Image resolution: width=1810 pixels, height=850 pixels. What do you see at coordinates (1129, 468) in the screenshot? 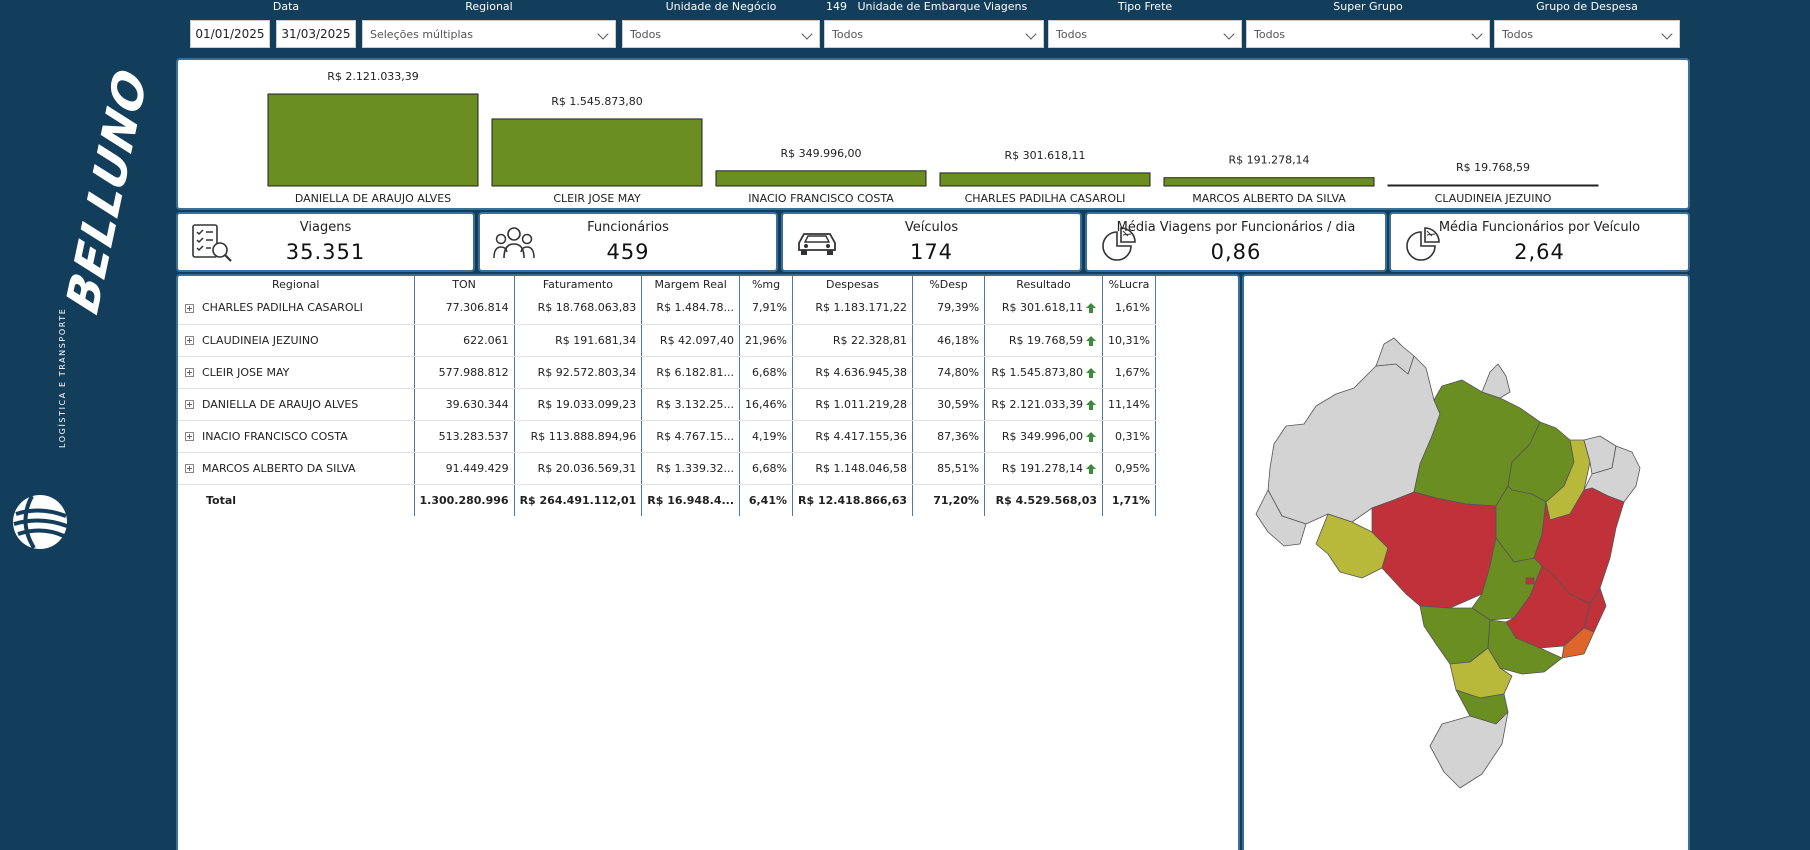
I see `row-cell: 0,95%` at bounding box center [1129, 468].